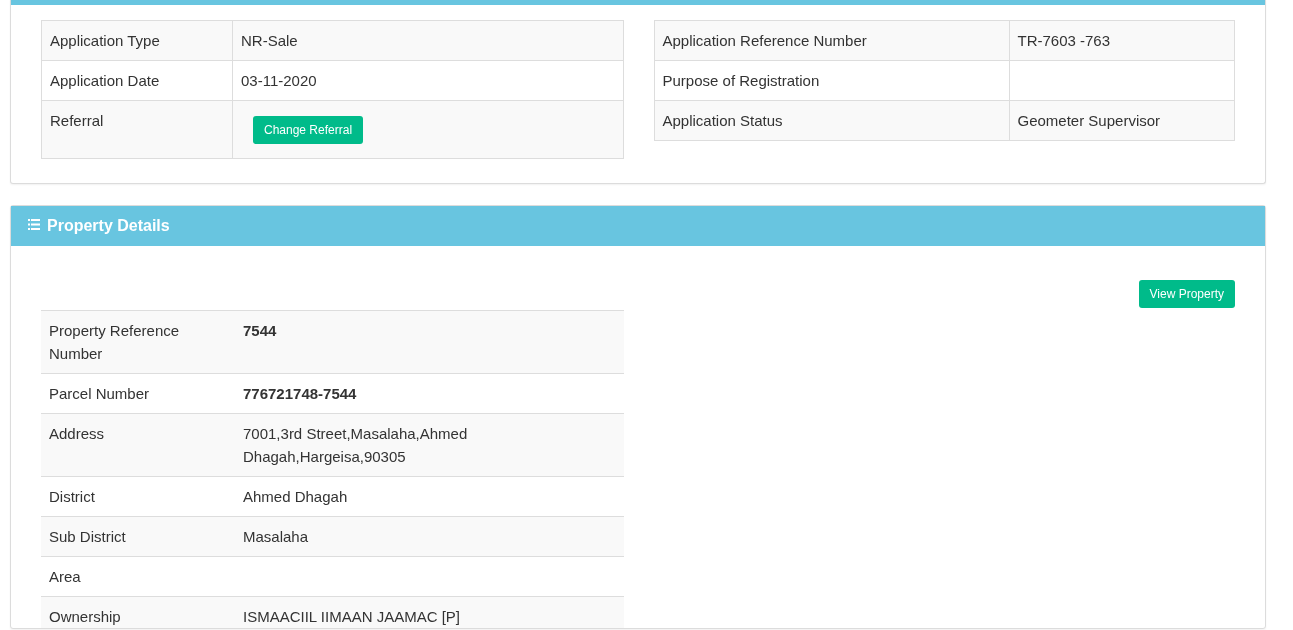 The width and height of the screenshot is (1293, 630). Describe the element at coordinates (137, 80) in the screenshot. I see `label-cell: Application Date` at that location.